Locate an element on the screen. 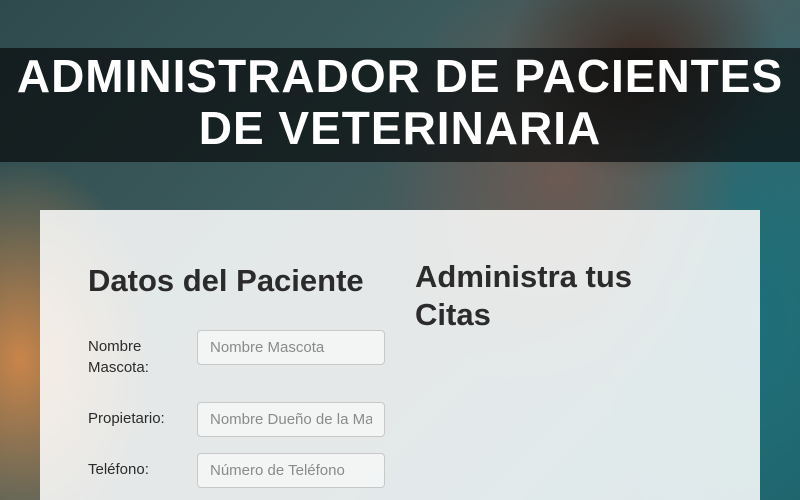 This screenshot has height=500, width=800. patient-form-title: Datos del Paciente is located at coordinates (226, 280).